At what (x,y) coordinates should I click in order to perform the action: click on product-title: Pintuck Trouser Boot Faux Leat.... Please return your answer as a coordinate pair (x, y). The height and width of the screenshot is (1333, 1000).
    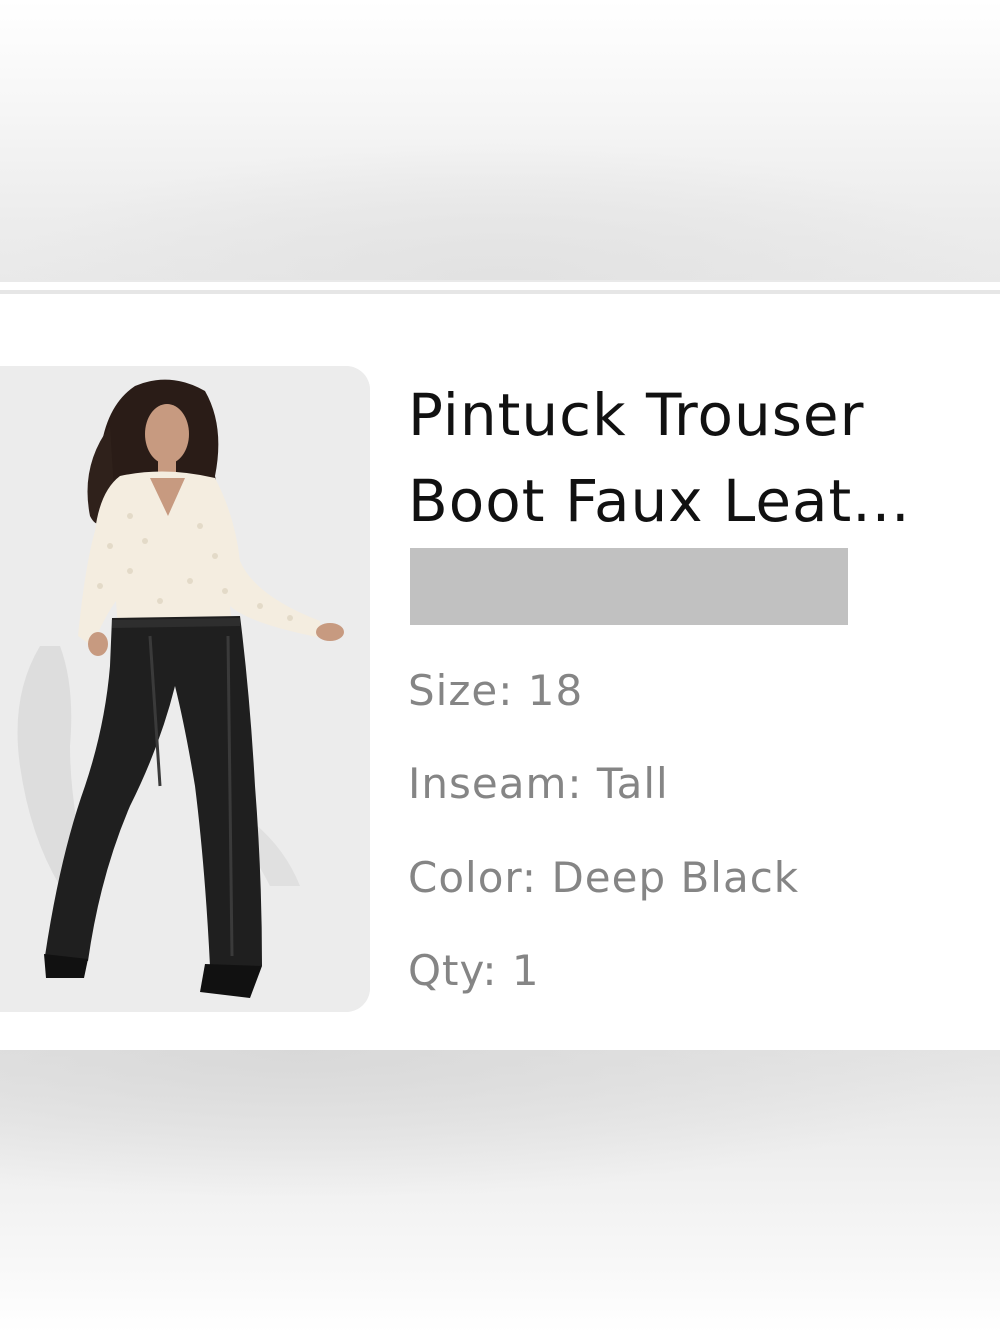
    Looking at the image, I should click on (704, 458).